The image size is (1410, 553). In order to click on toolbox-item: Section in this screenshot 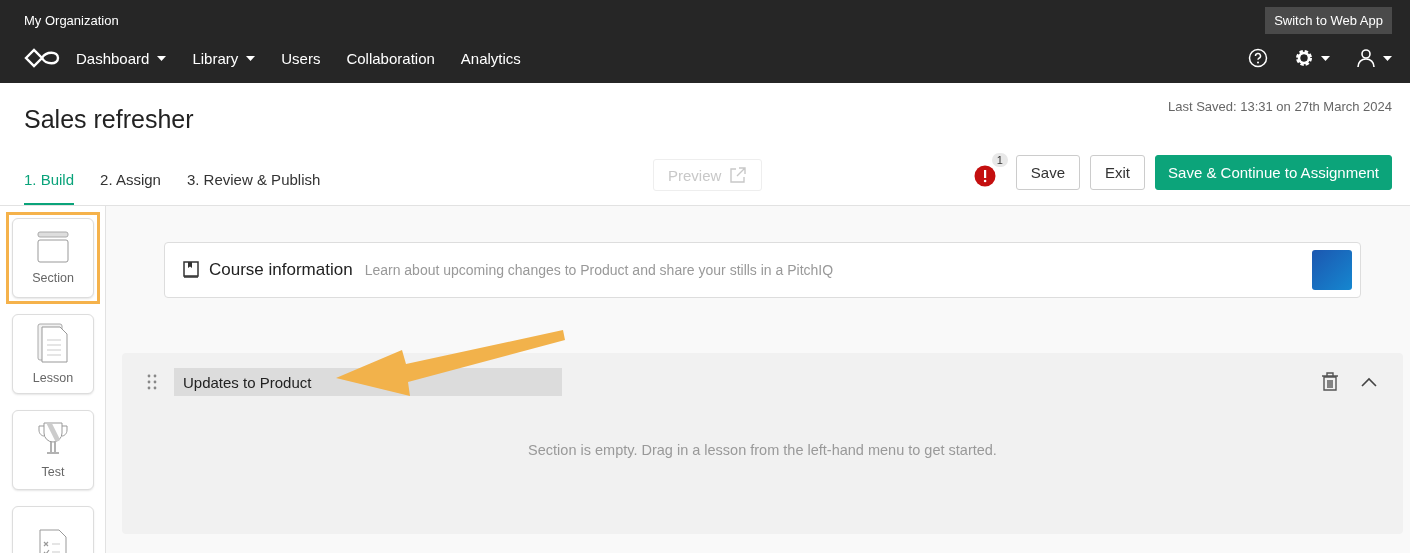, I will do `click(53, 258)`.